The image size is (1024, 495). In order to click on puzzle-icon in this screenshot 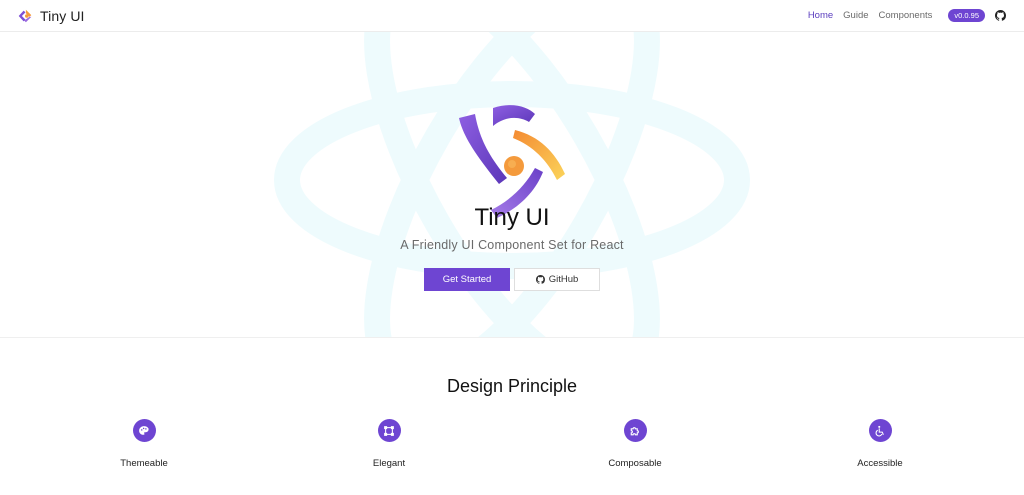, I will do `click(635, 430)`.